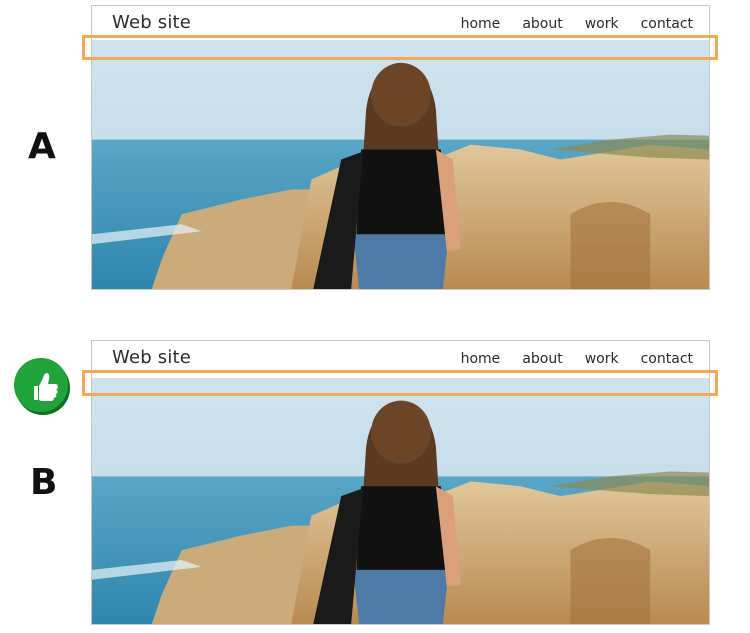 Image resolution: width=750 pixels, height=633 pixels. I want to click on highlight-box-a, so click(400, 47).